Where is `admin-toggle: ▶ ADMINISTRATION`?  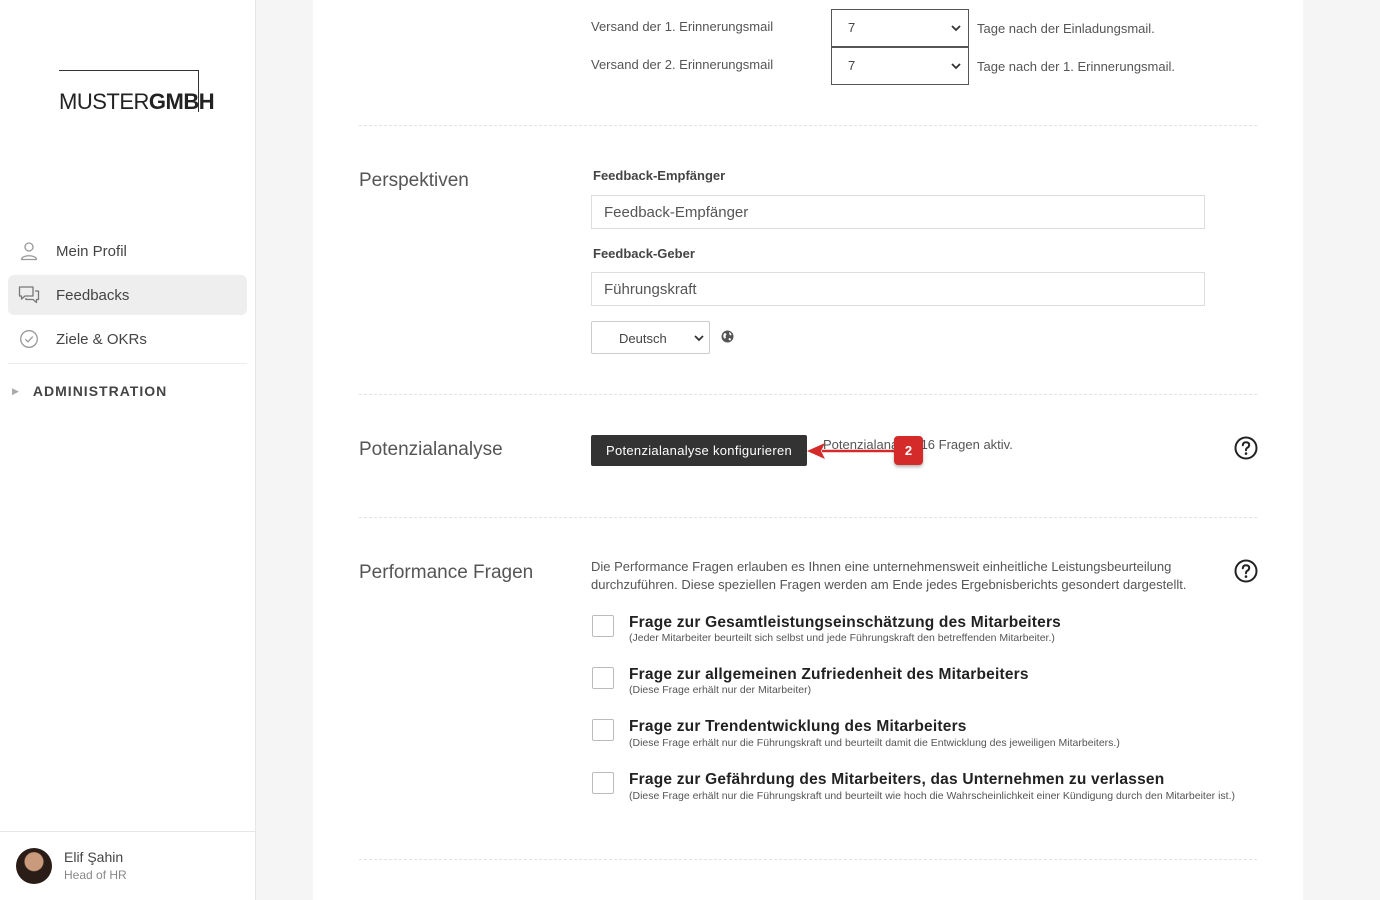
admin-toggle: ▶ ADMINISTRATION is located at coordinates (89, 391).